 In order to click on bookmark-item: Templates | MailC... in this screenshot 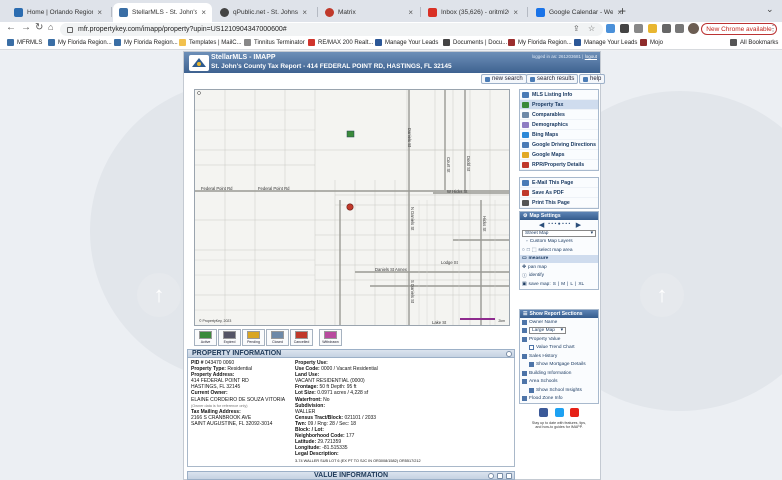, I will do `click(210, 42)`.